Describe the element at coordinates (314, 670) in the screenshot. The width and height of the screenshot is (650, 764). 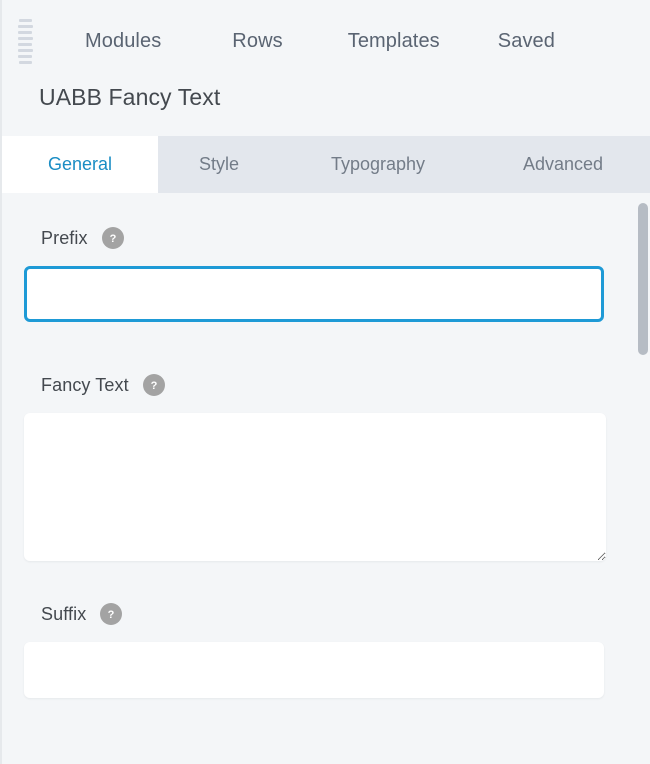
I see `suffix-input` at that location.